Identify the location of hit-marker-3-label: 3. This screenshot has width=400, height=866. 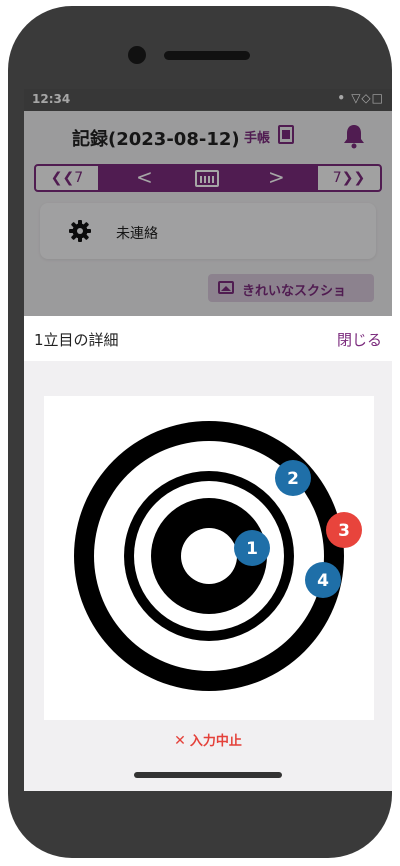
(344, 531).